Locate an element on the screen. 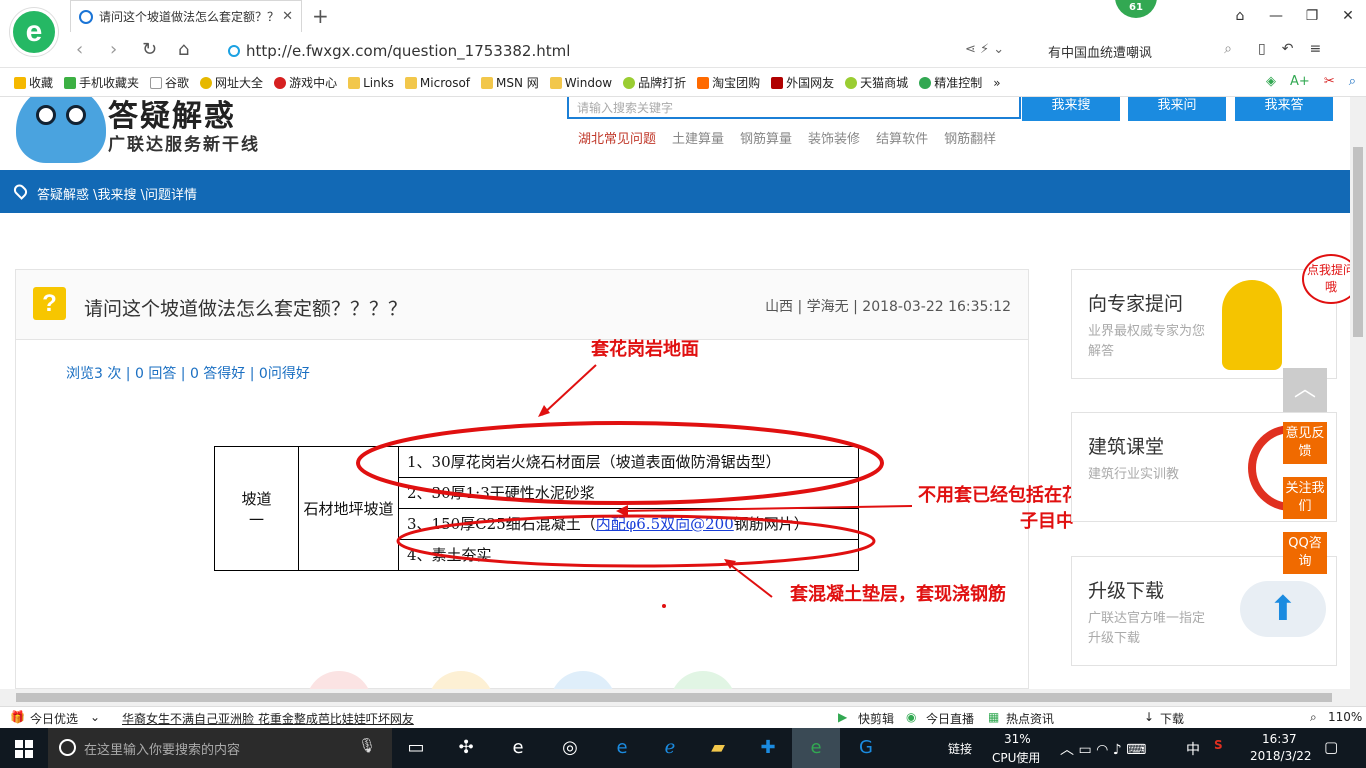  horizontal-scrollbar is located at coordinates (683, 697).